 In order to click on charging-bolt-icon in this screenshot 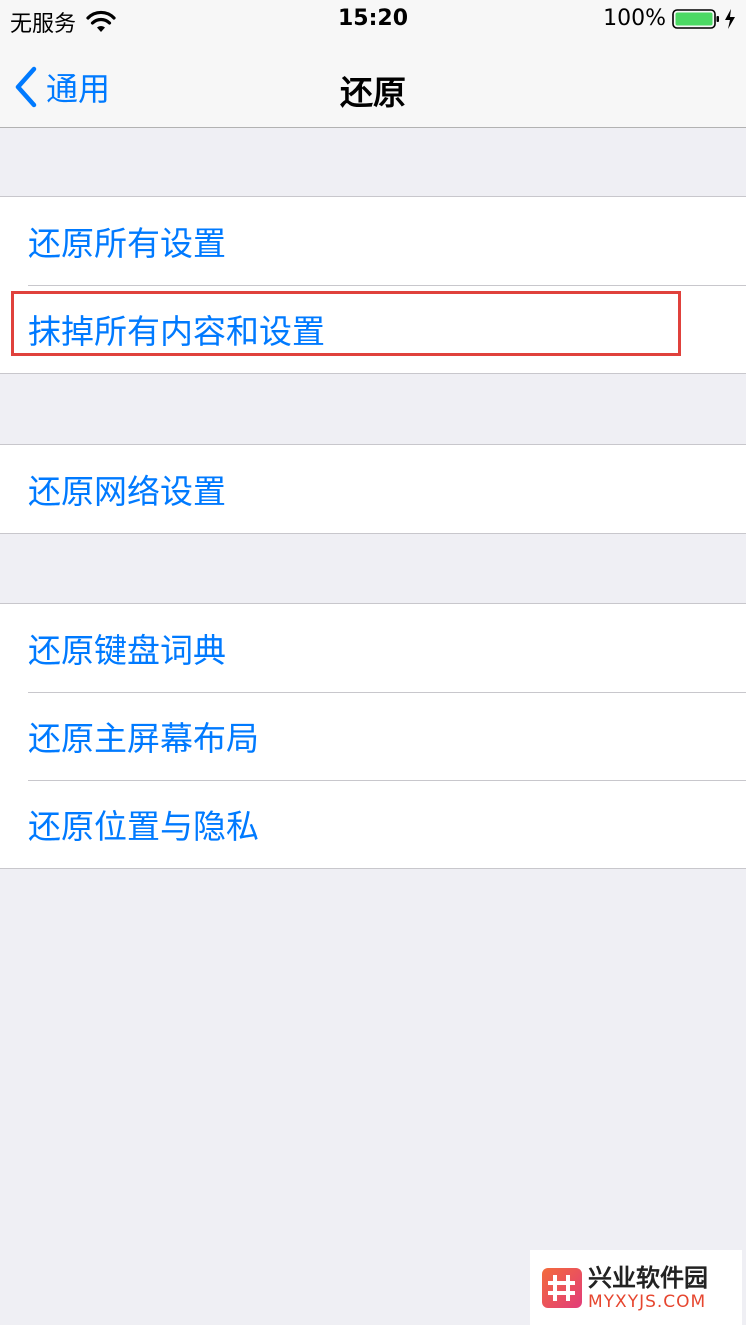, I will do `click(730, 18)`.